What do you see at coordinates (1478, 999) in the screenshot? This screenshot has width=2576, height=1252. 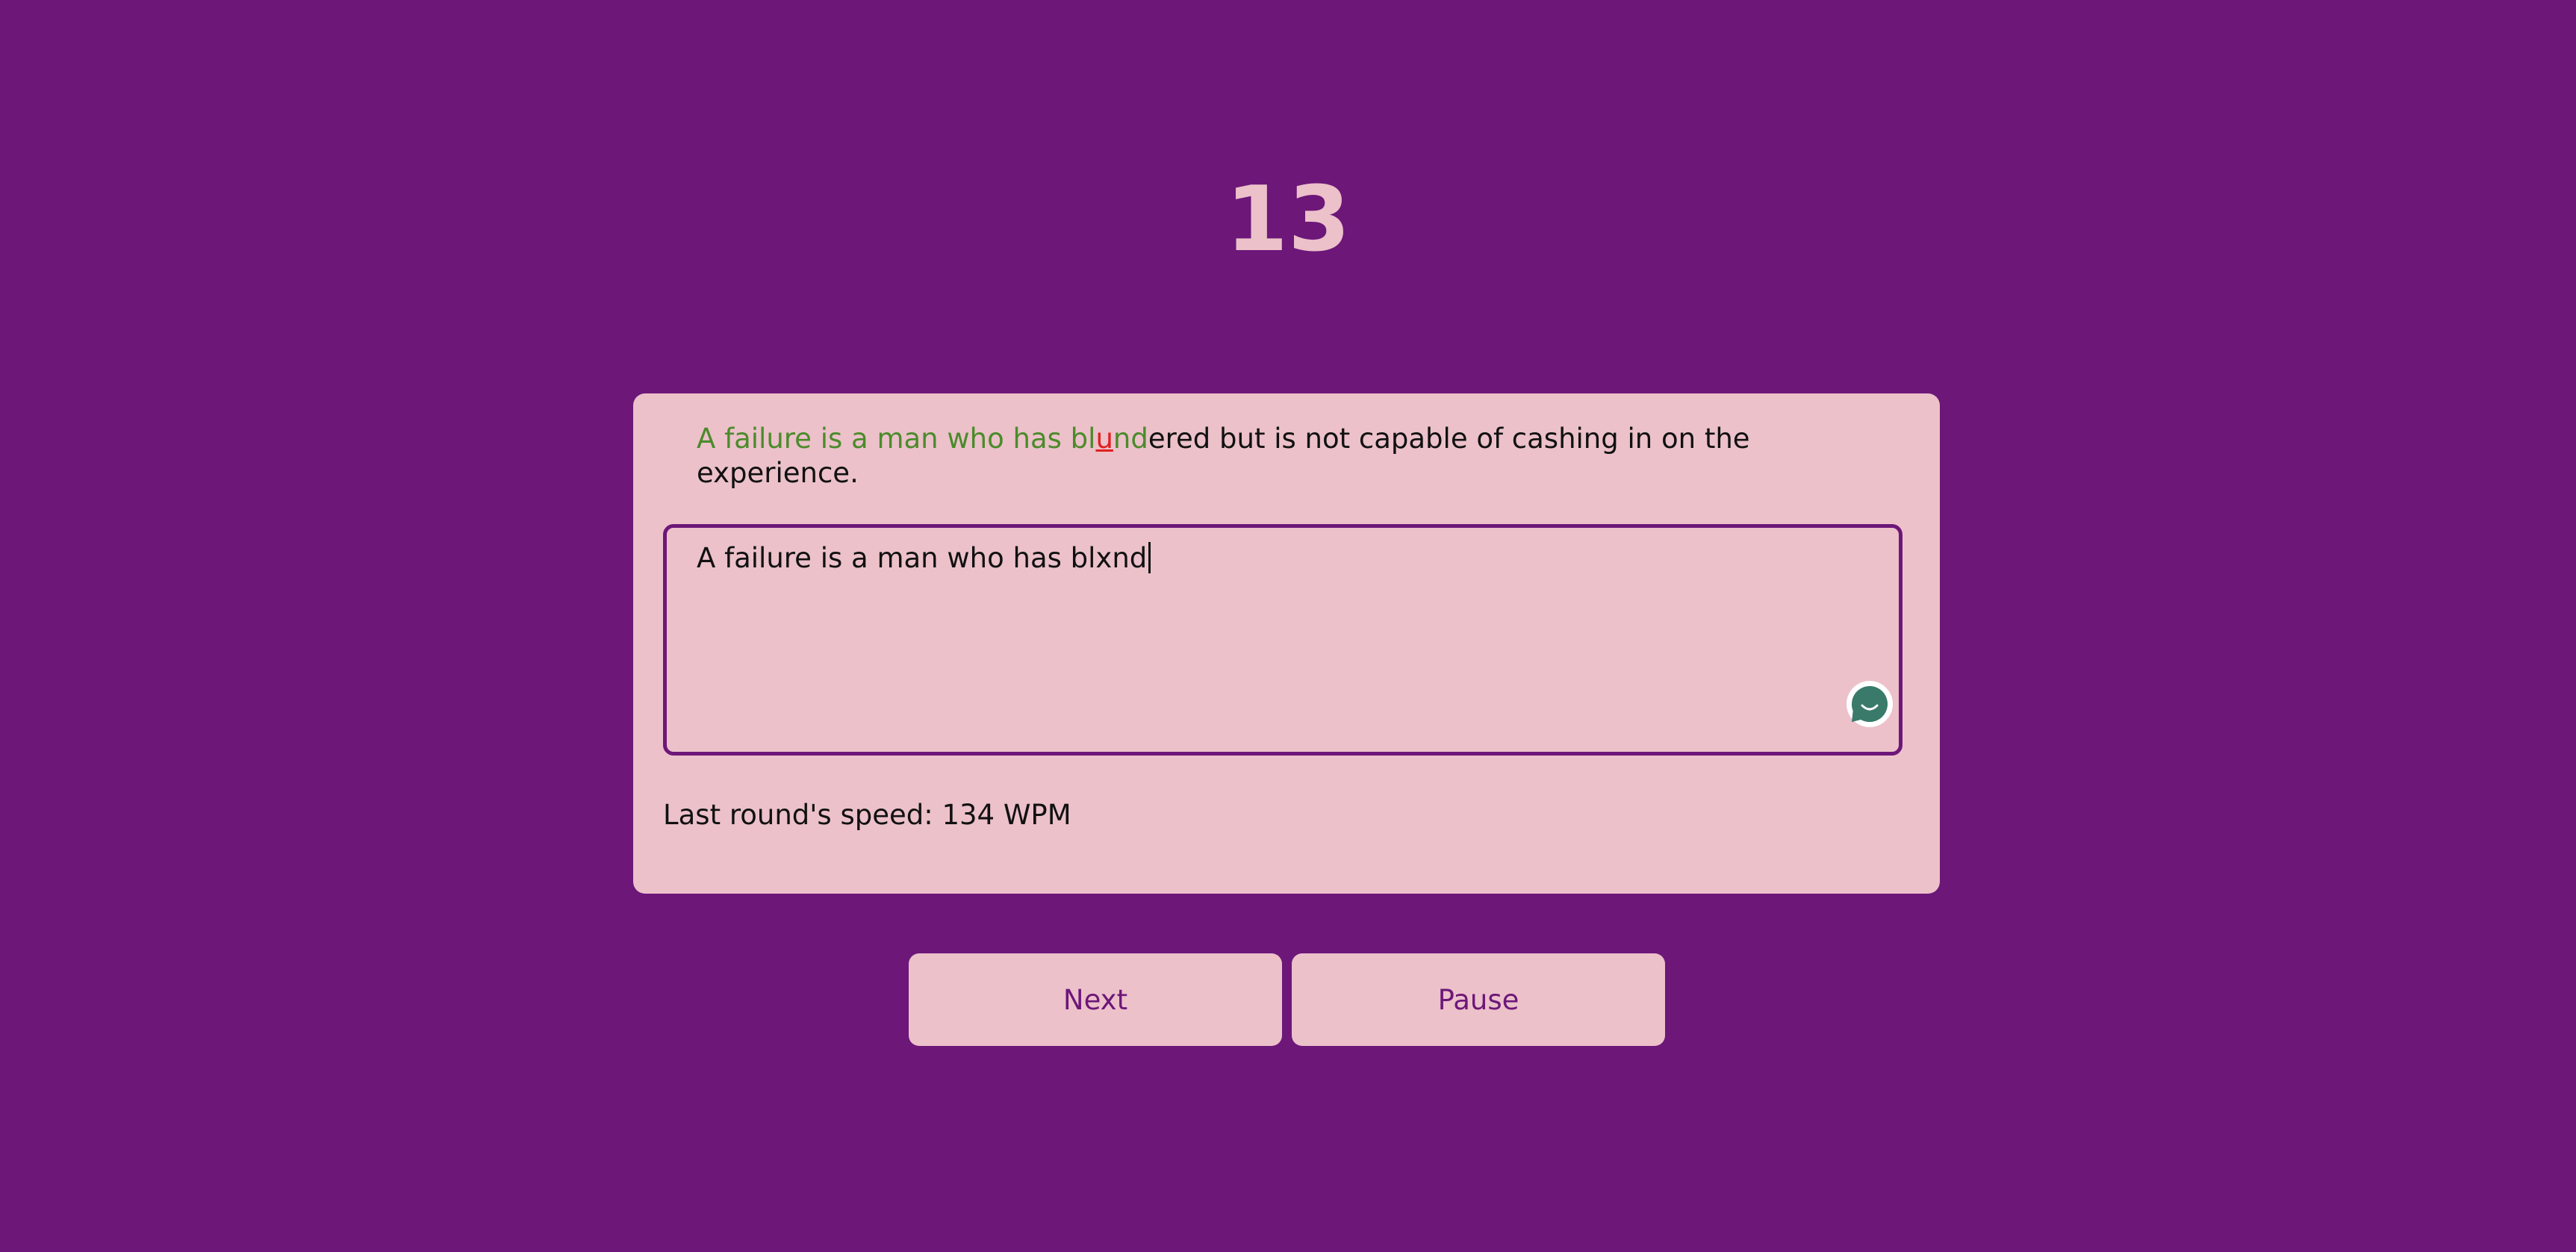 I see `pause-button: Pause` at bounding box center [1478, 999].